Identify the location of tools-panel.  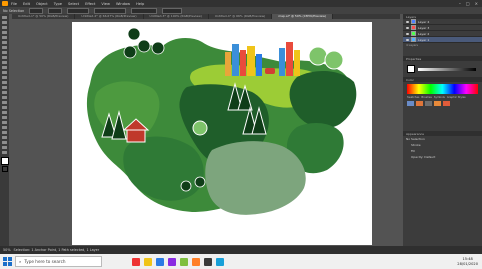
(4, 130).